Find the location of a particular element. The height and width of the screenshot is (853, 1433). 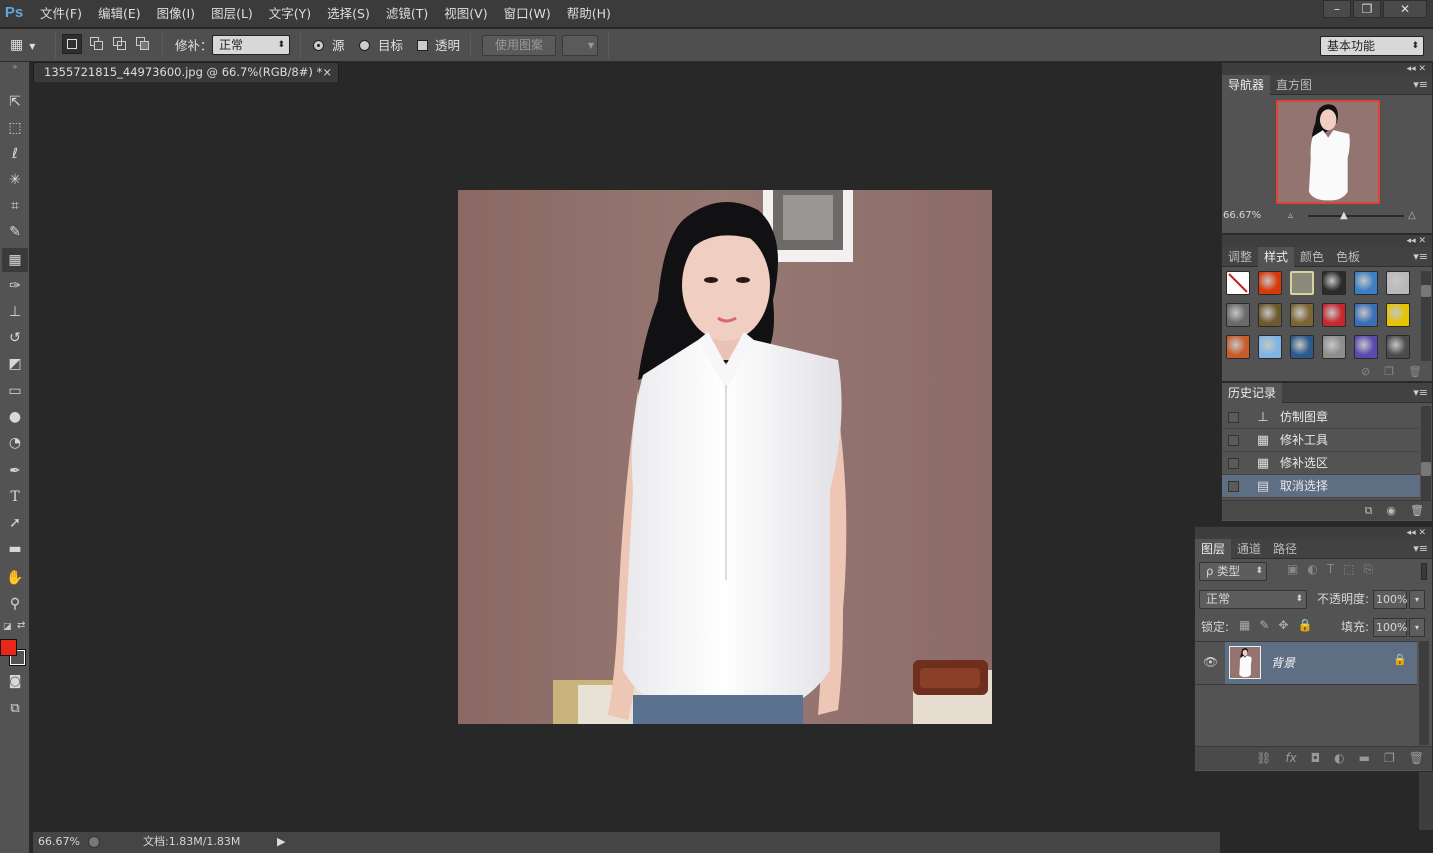

layer-row: 👁 背景 🔒 is located at coordinates (1306, 663).